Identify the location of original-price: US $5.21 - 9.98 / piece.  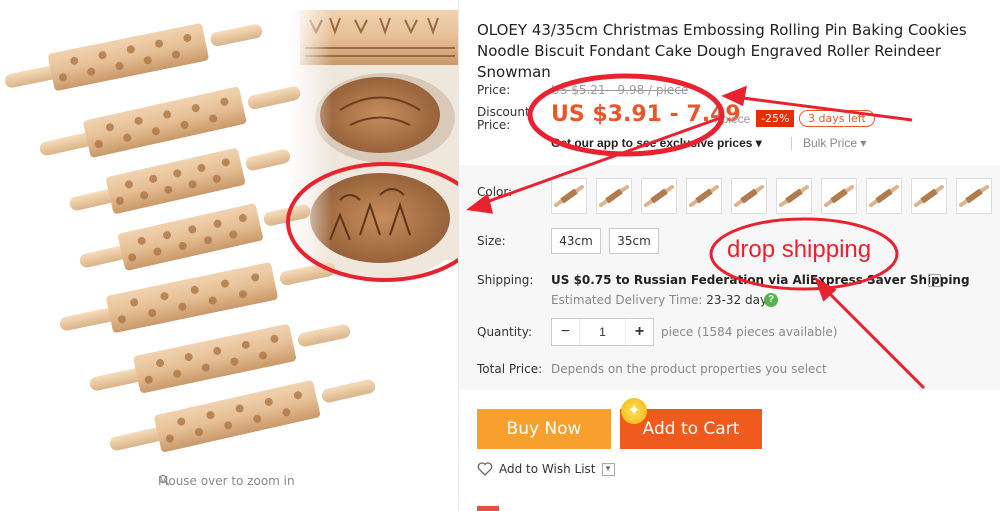
(620, 90).